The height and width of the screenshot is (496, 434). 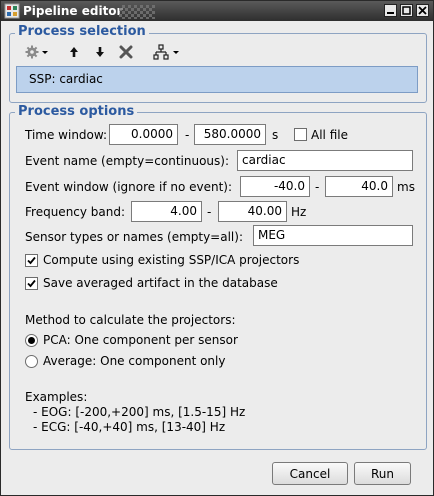 I want to click on arrow-up-icon, so click(x=74, y=52).